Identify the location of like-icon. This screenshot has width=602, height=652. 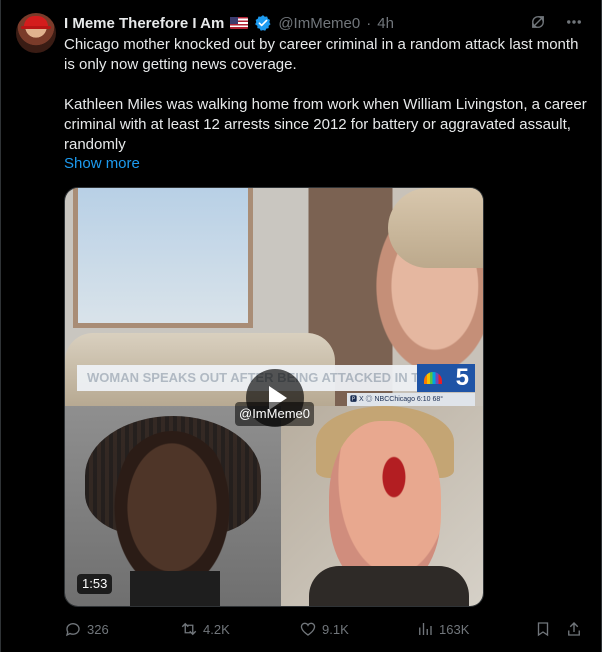
(308, 629).